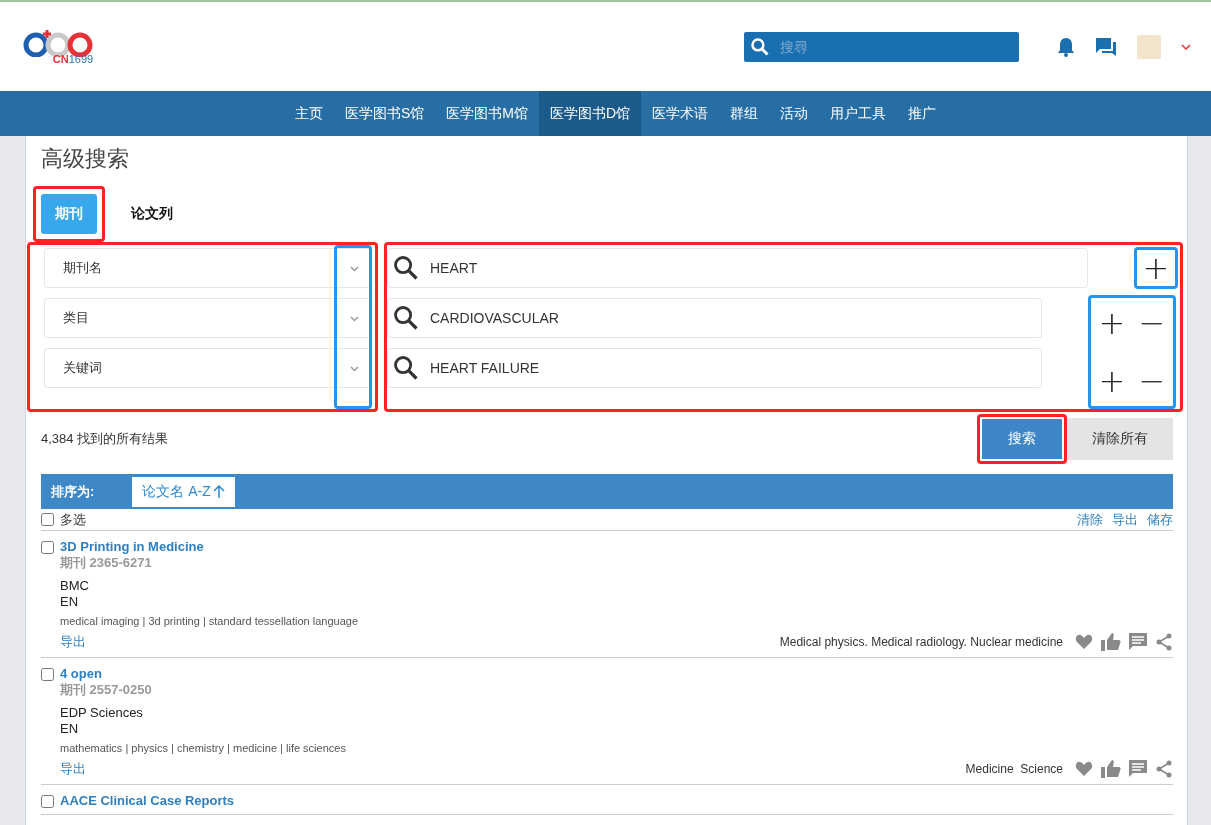 The image size is (1211, 825). What do you see at coordinates (737, 268) in the screenshot?
I see `search-field: HEART` at bounding box center [737, 268].